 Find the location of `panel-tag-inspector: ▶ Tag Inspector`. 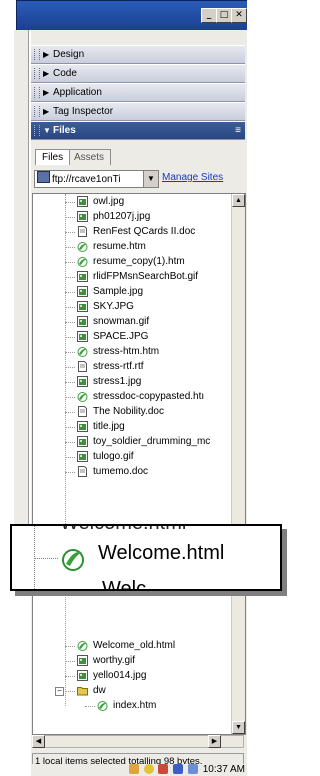

panel-tag-inspector: ▶ Tag Inspector is located at coordinates (138, 111).